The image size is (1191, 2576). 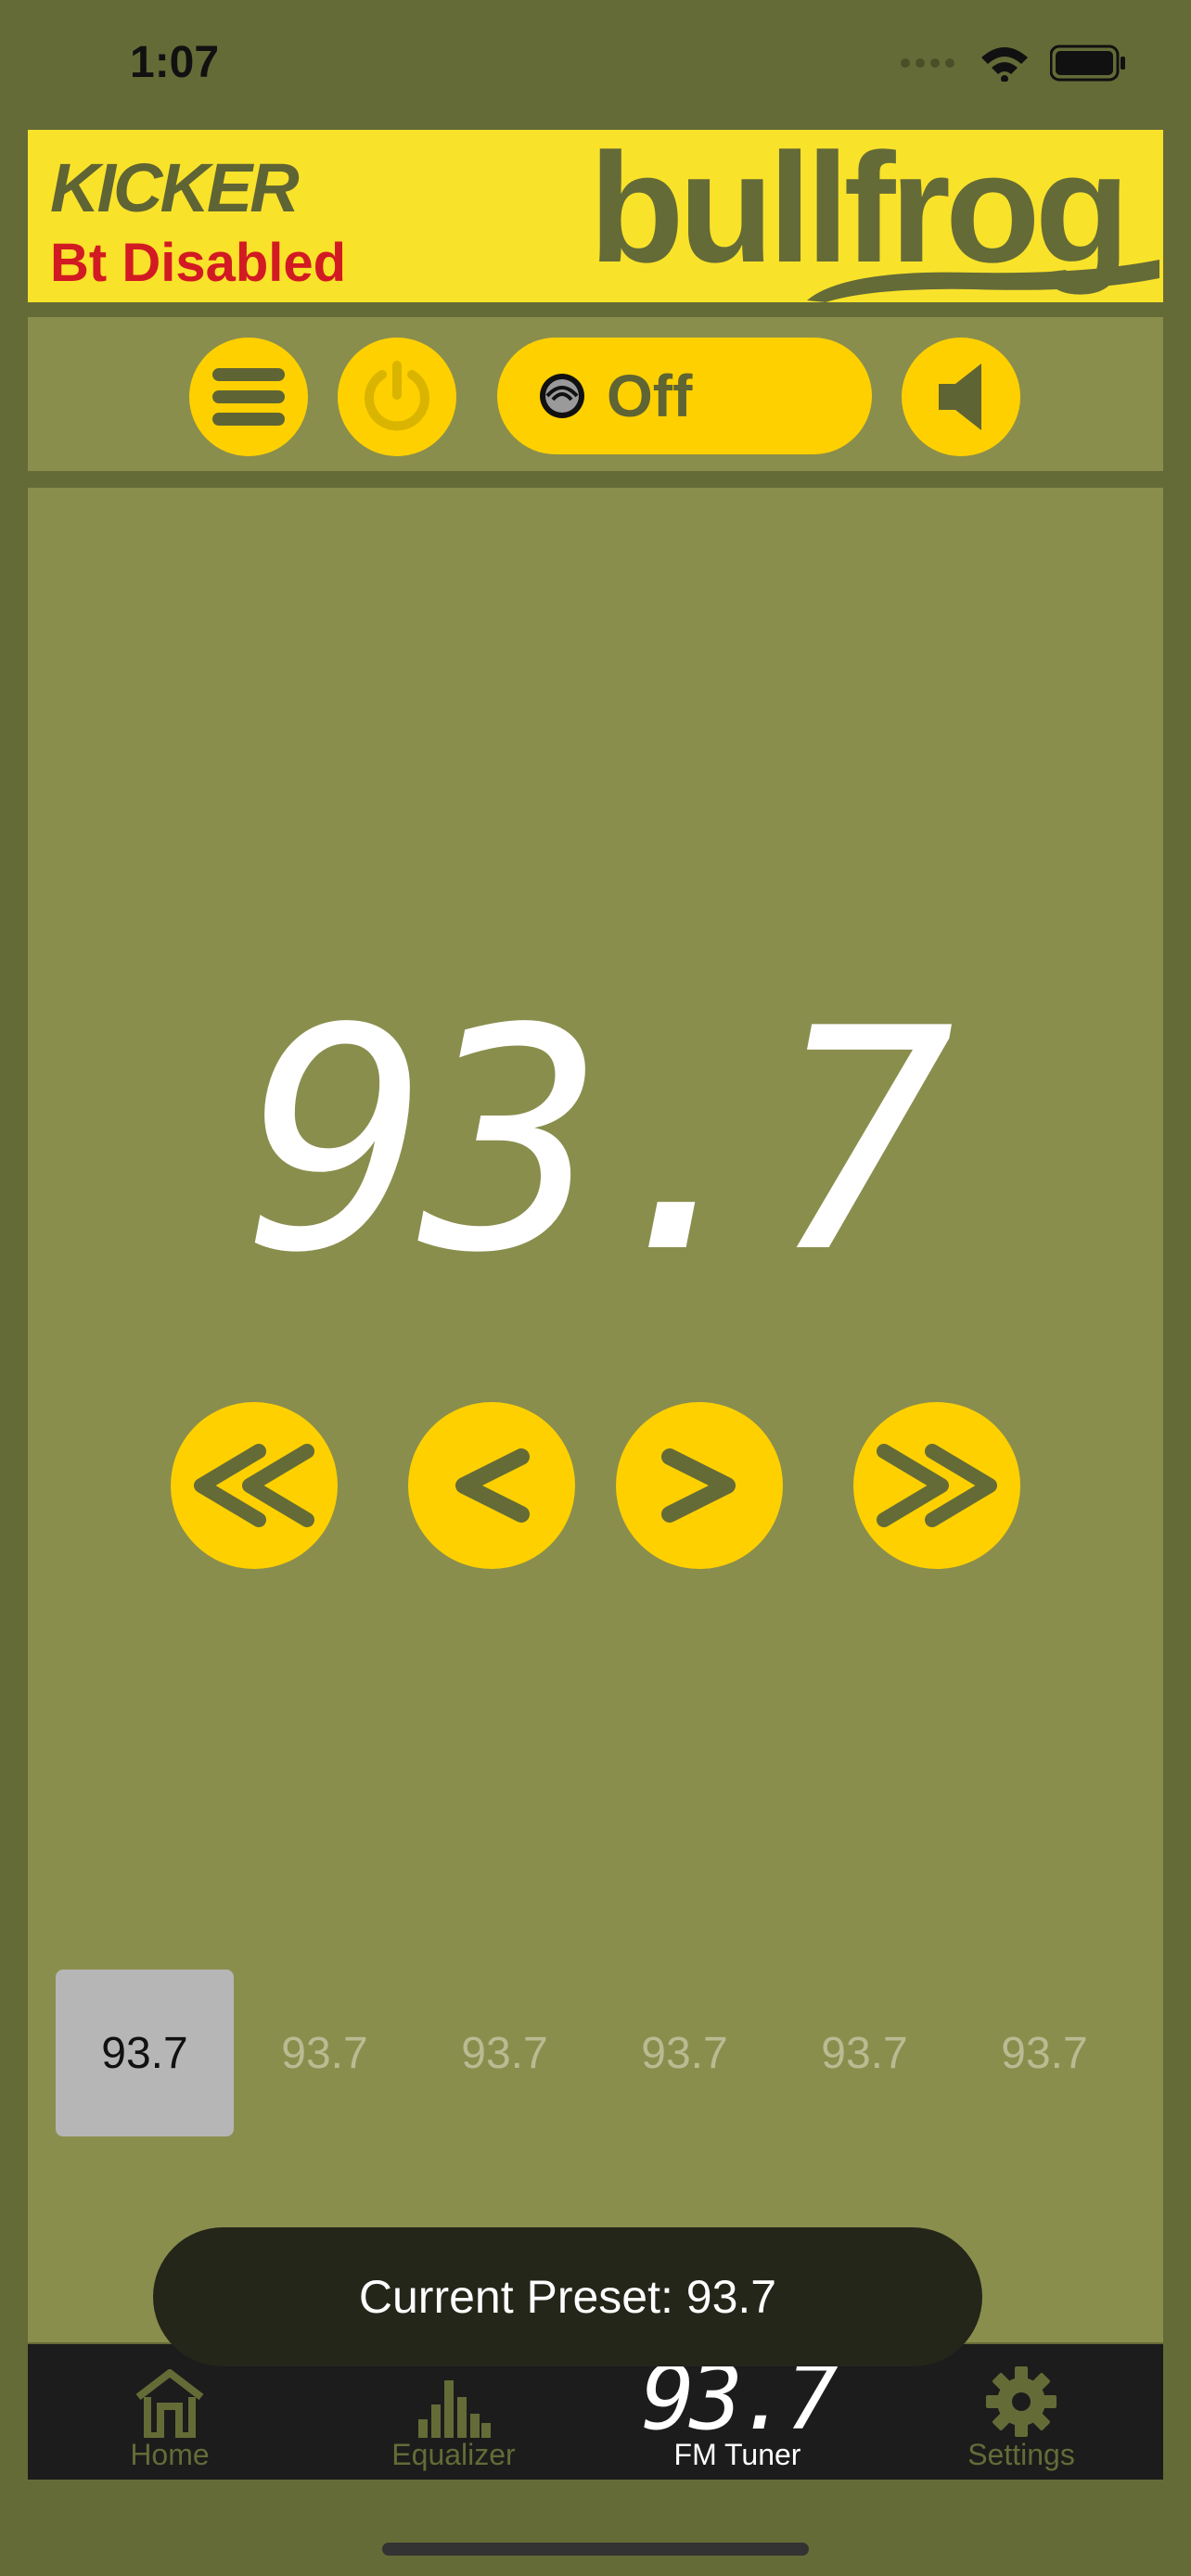 I want to click on source-label: Off, so click(x=650, y=396).